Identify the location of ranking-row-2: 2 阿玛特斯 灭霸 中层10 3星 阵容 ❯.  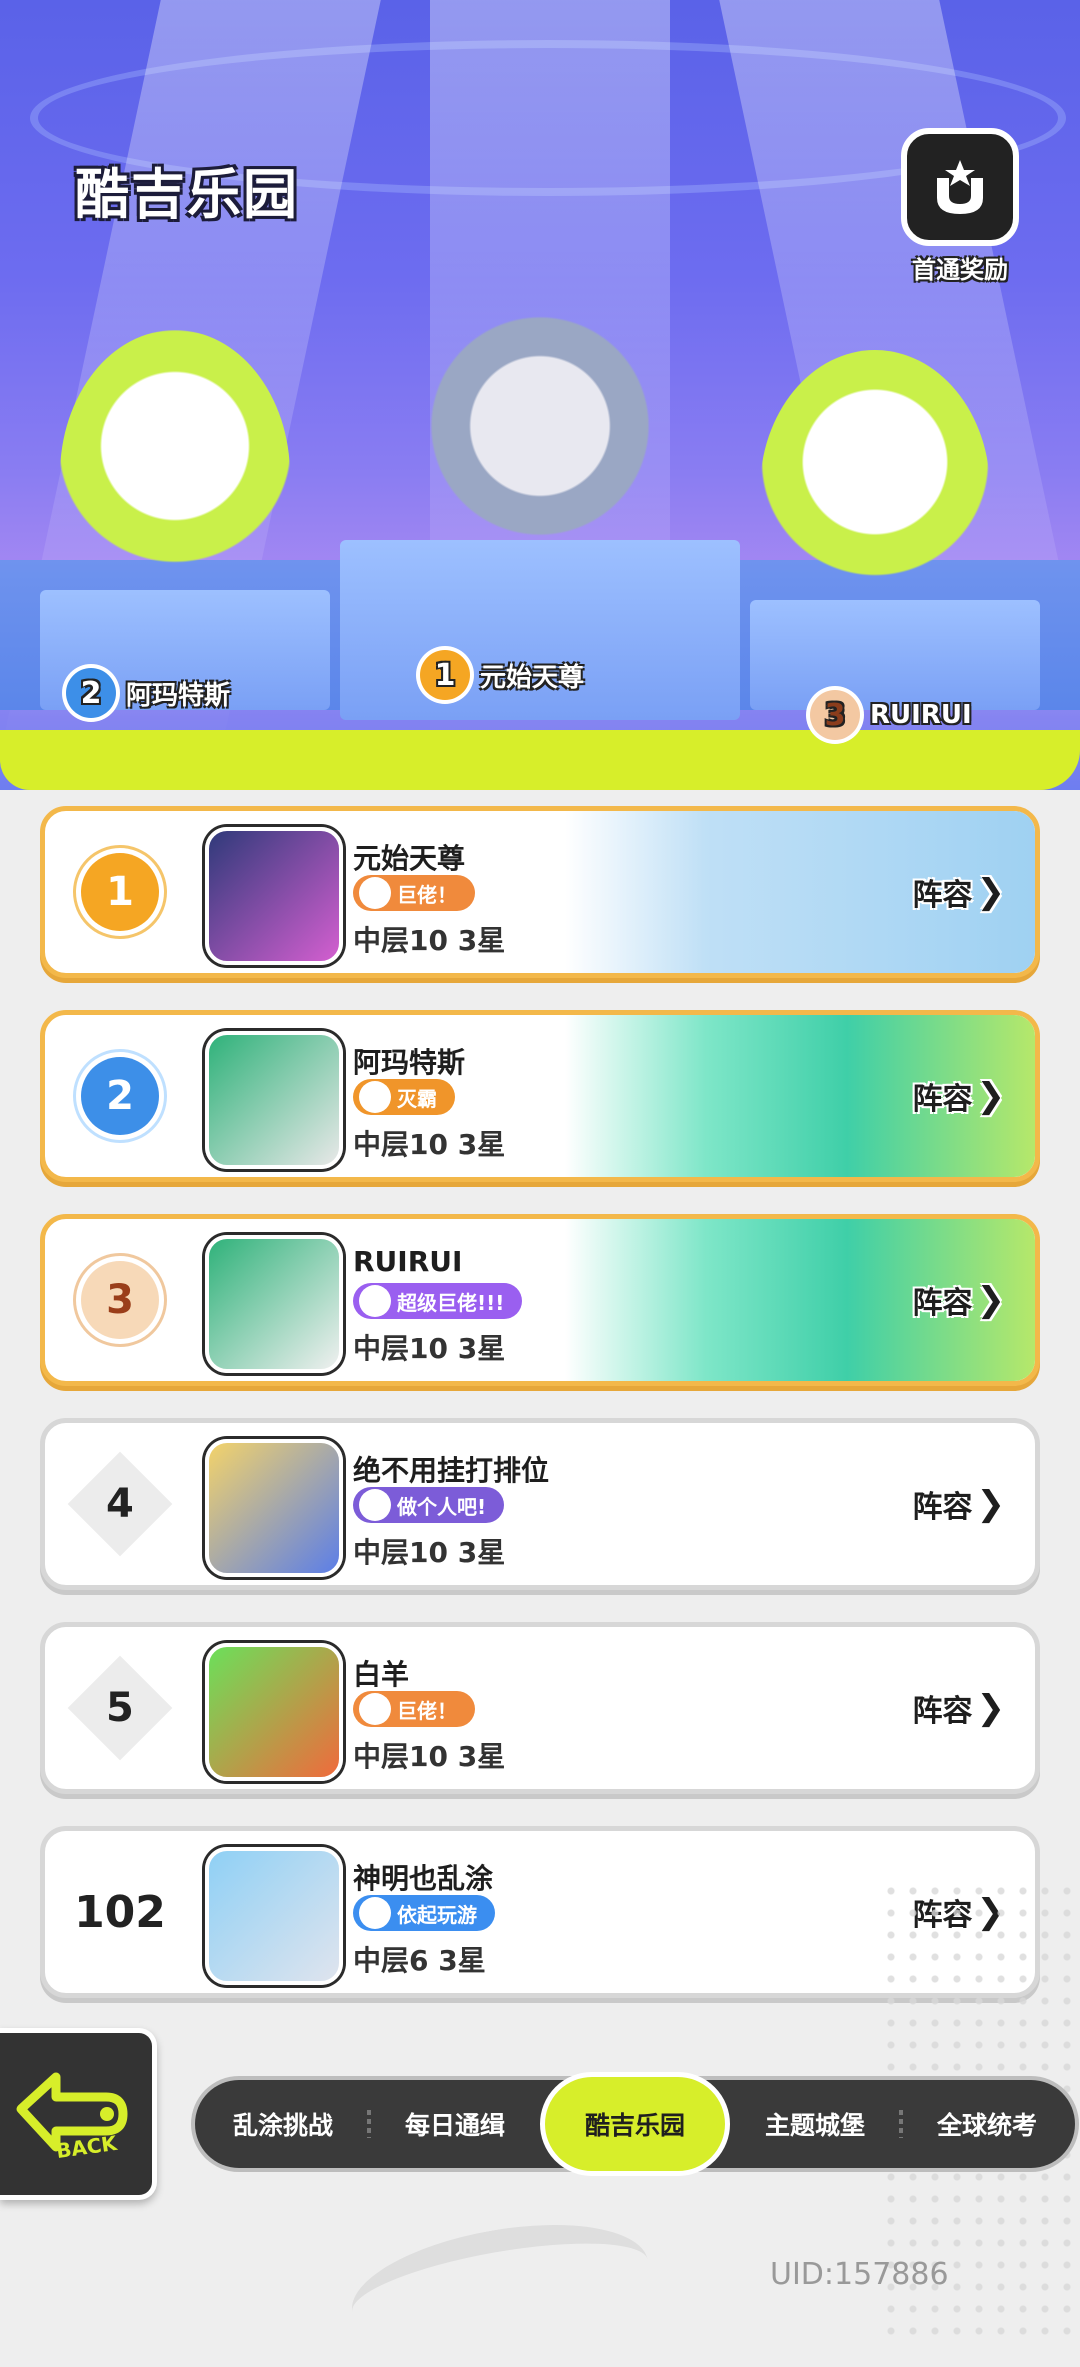
(540, 1096).